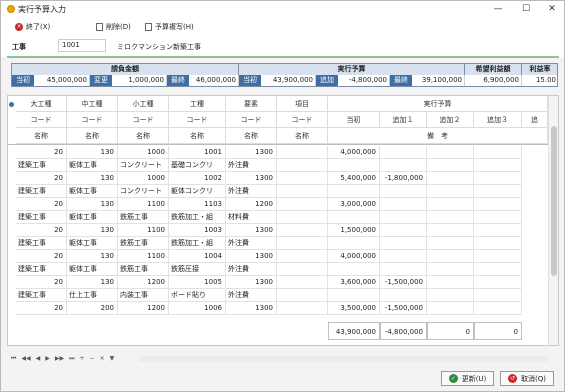 Image resolution: width=565 pixels, height=392 pixels. I want to click on nav-button: ▼, so click(112, 358).